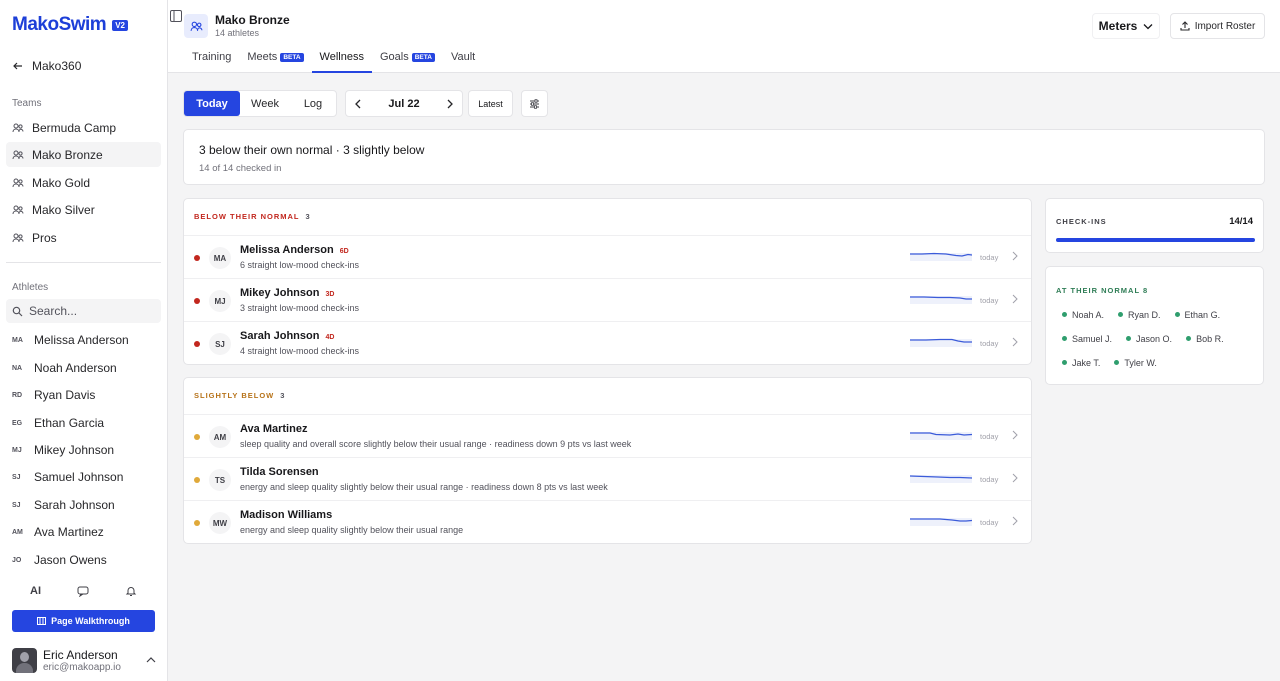  Describe the element at coordinates (42, 621) in the screenshot. I see `film-icon` at that location.